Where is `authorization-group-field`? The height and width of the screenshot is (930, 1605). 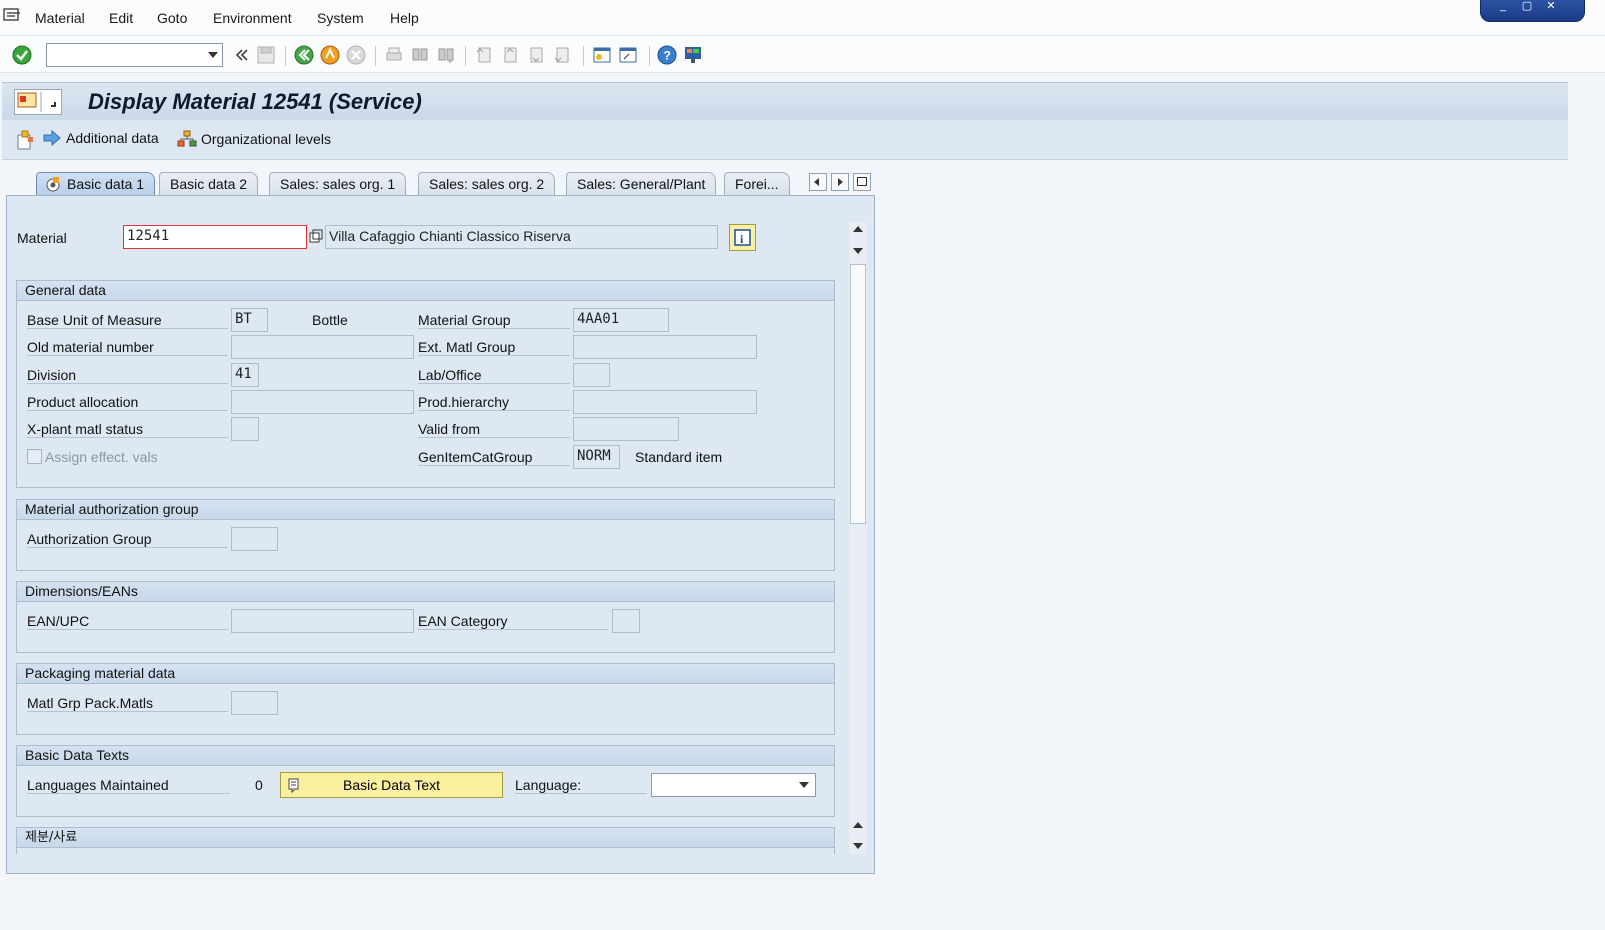 authorization-group-field is located at coordinates (254, 539).